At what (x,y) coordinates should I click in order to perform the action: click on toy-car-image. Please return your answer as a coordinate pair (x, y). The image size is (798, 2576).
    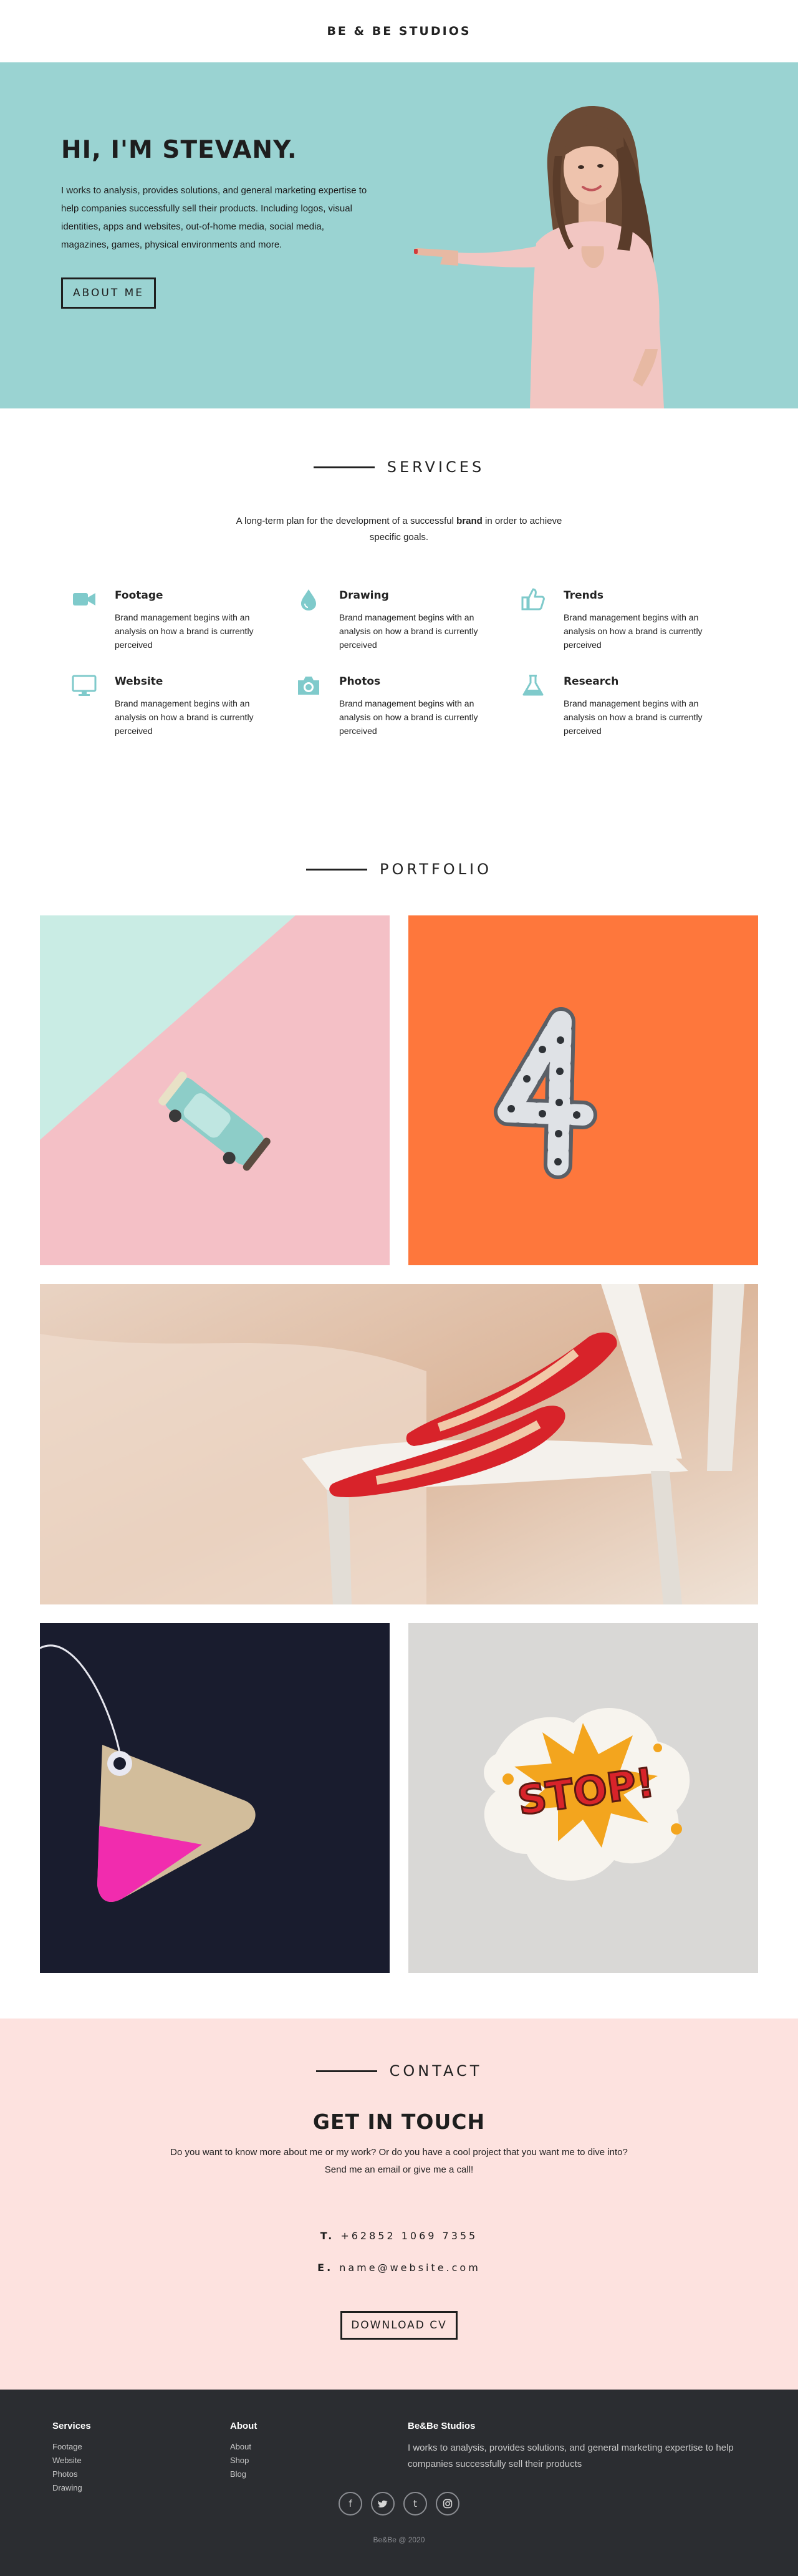
    Looking at the image, I should click on (215, 1090).